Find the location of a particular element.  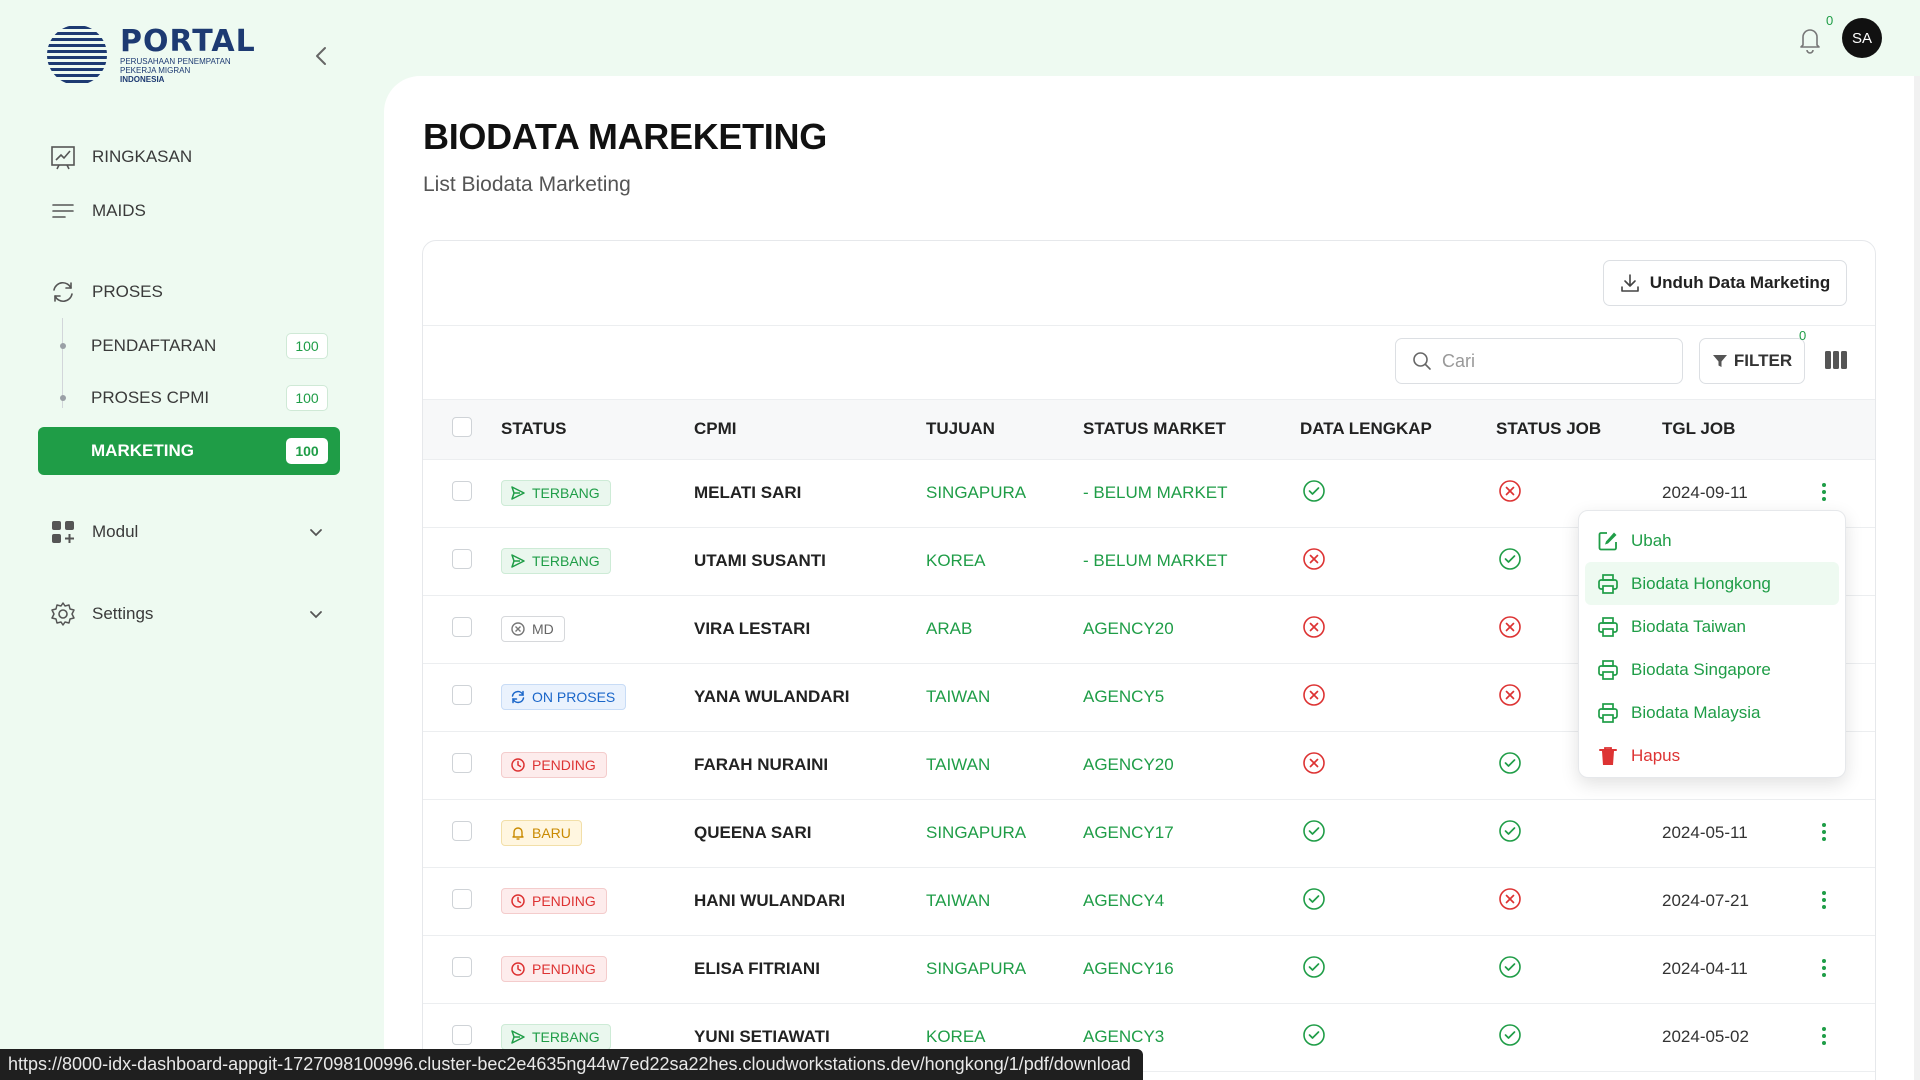

bell-icon is located at coordinates (518, 833).